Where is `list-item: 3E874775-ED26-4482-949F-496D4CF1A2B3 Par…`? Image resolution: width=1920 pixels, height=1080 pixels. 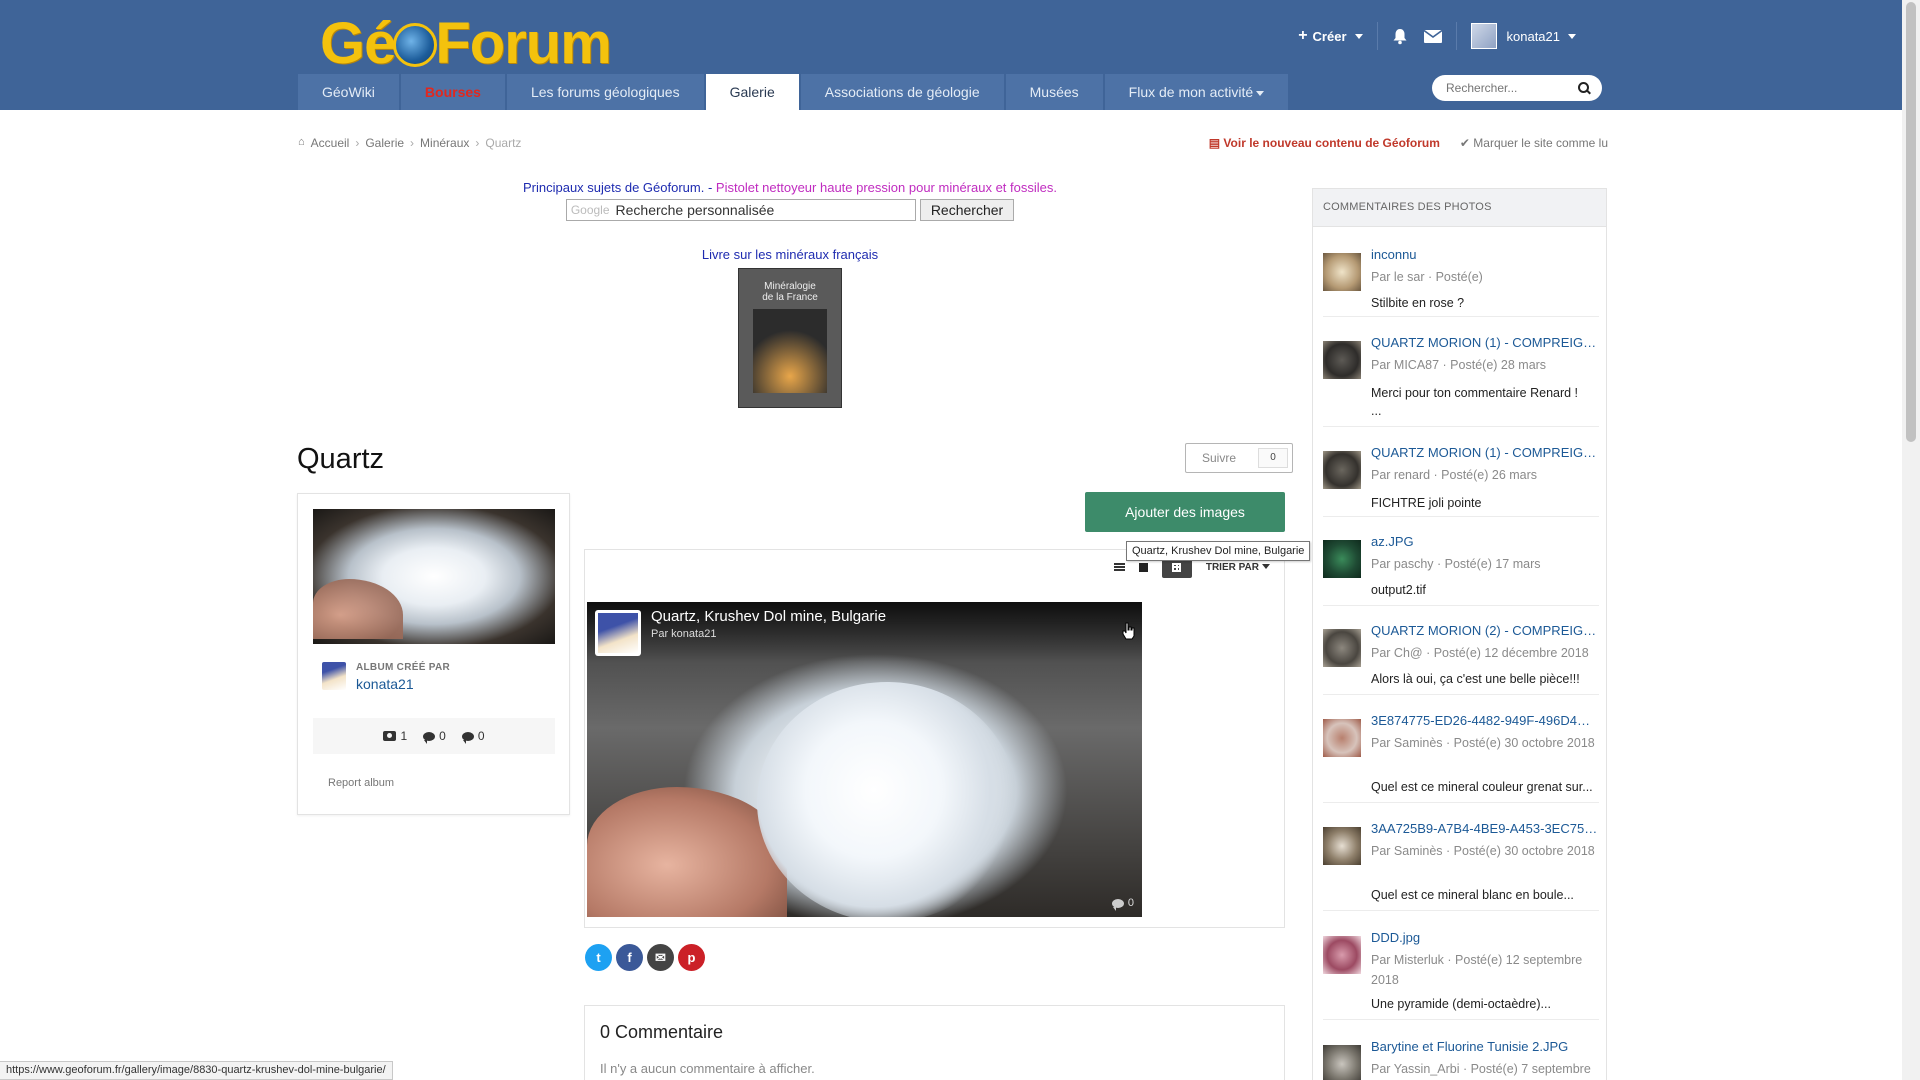 list-item: 3E874775-ED26-4482-949F-496D4CF1A2B3 Par… is located at coordinates (1461, 758).